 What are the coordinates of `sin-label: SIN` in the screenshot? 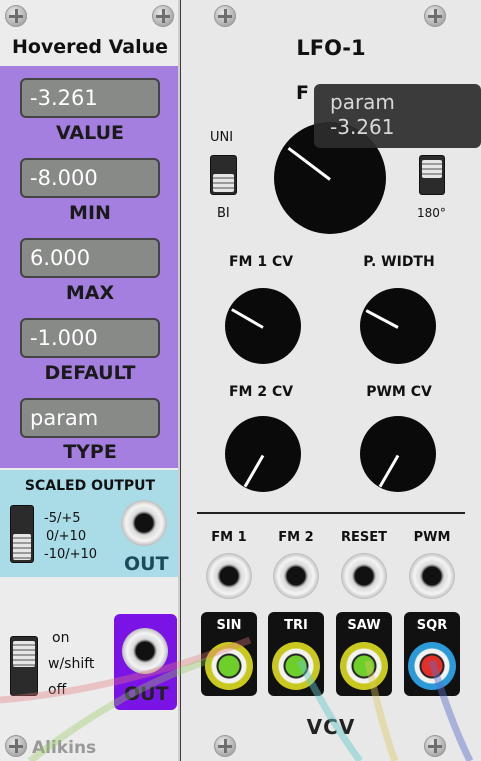 It's located at (229, 625).